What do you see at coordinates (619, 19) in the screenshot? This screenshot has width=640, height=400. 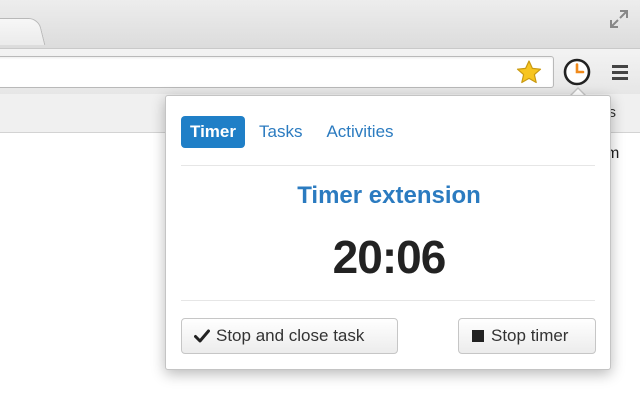 I see `fullscreen-icon` at bounding box center [619, 19].